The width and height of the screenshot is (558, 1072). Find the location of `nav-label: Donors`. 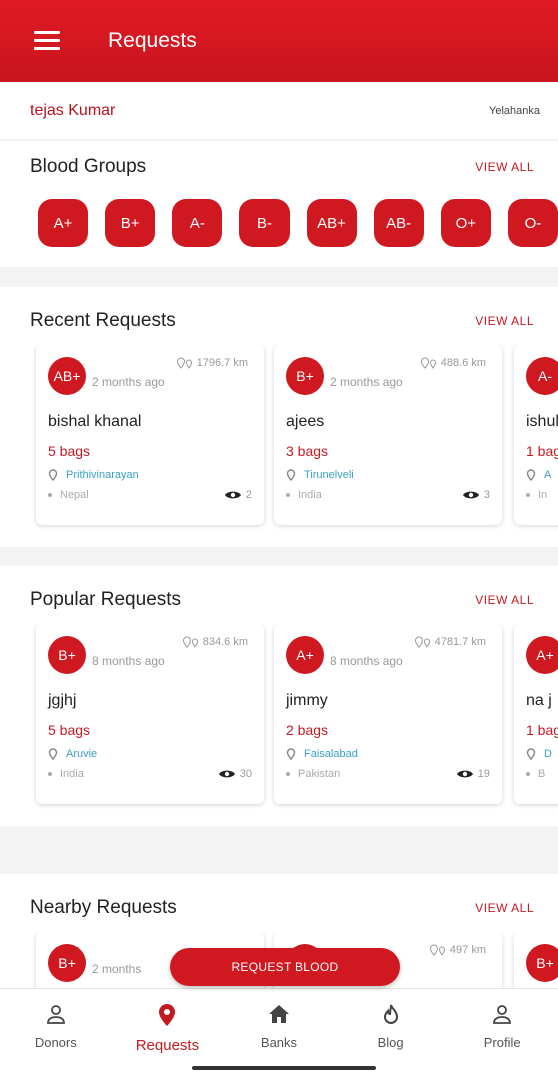

nav-label: Donors is located at coordinates (55, 1042).